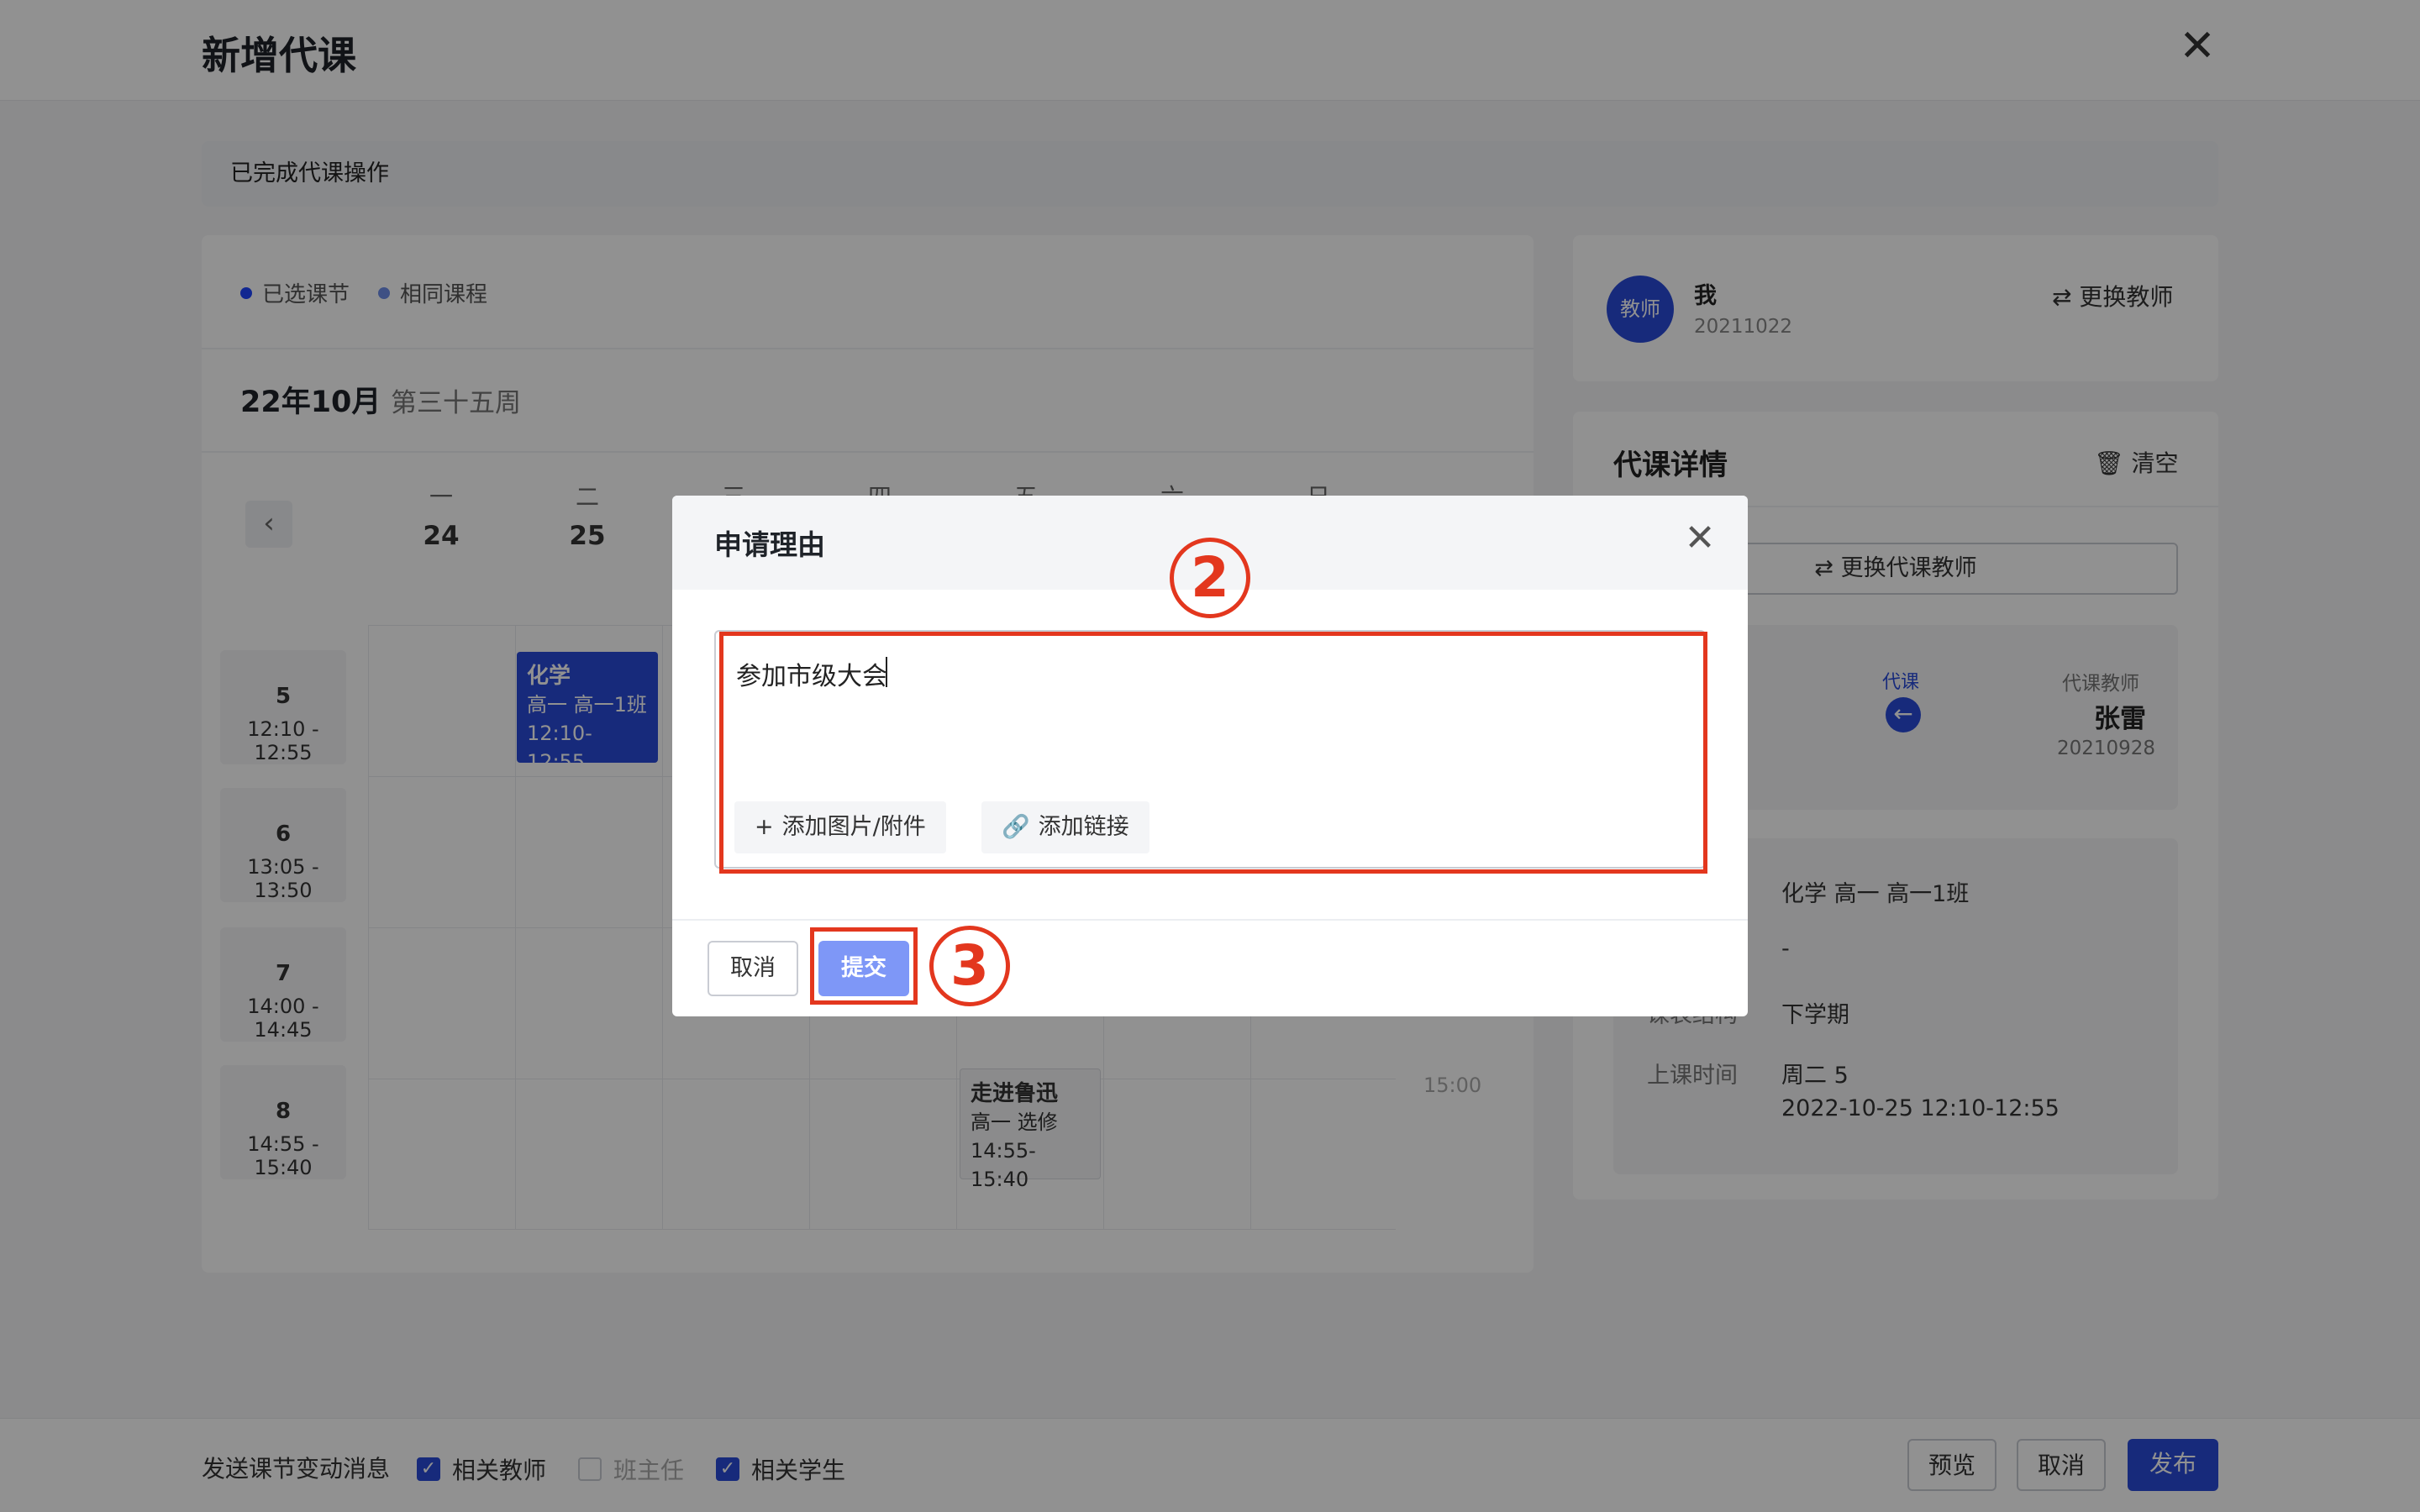 Image resolution: width=2420 pixels, height=1512 pixels. Describe the element at coordinates (1210, 578) in the screenshot. I see `annotation-step-2: 2` at that location.